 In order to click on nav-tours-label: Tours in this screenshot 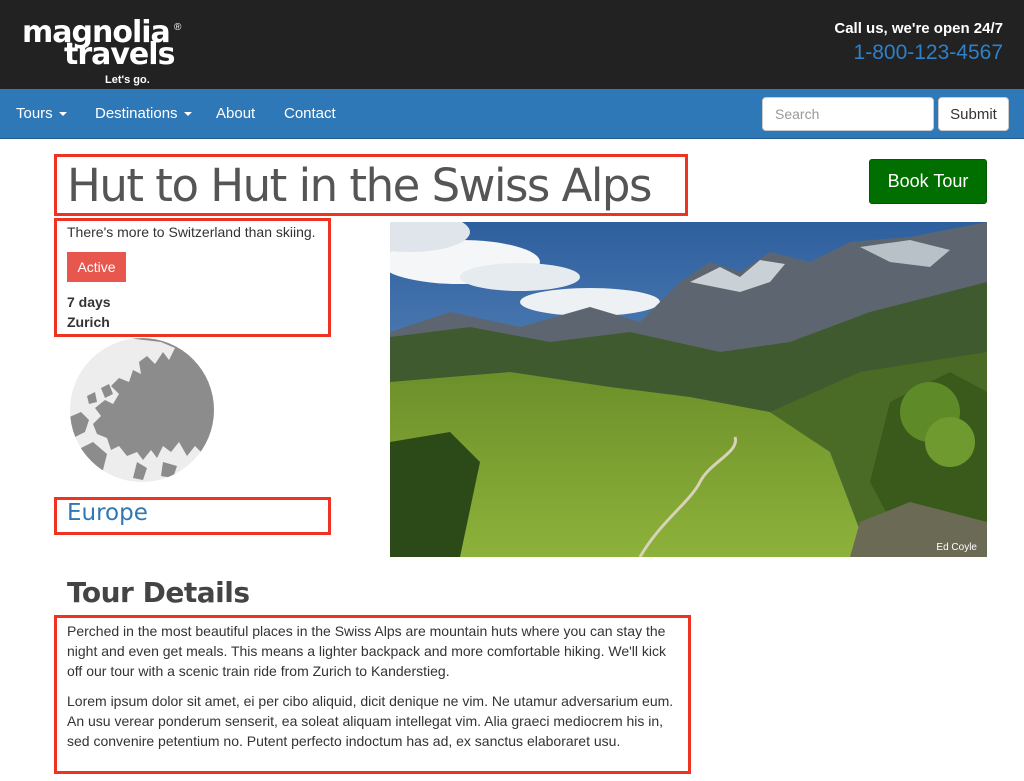, I will do `click(34, 113)`.